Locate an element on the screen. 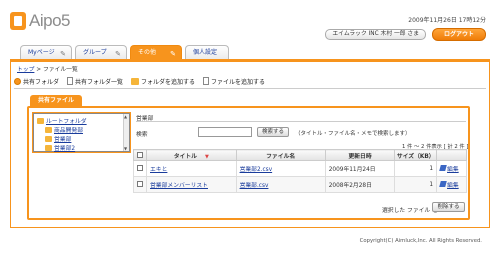 The width and height of the screenshot is (500, 261). folder-tree: ルートフォルダ 商品開発部 営業部 営業部2 is located at coordinates (81, 132).